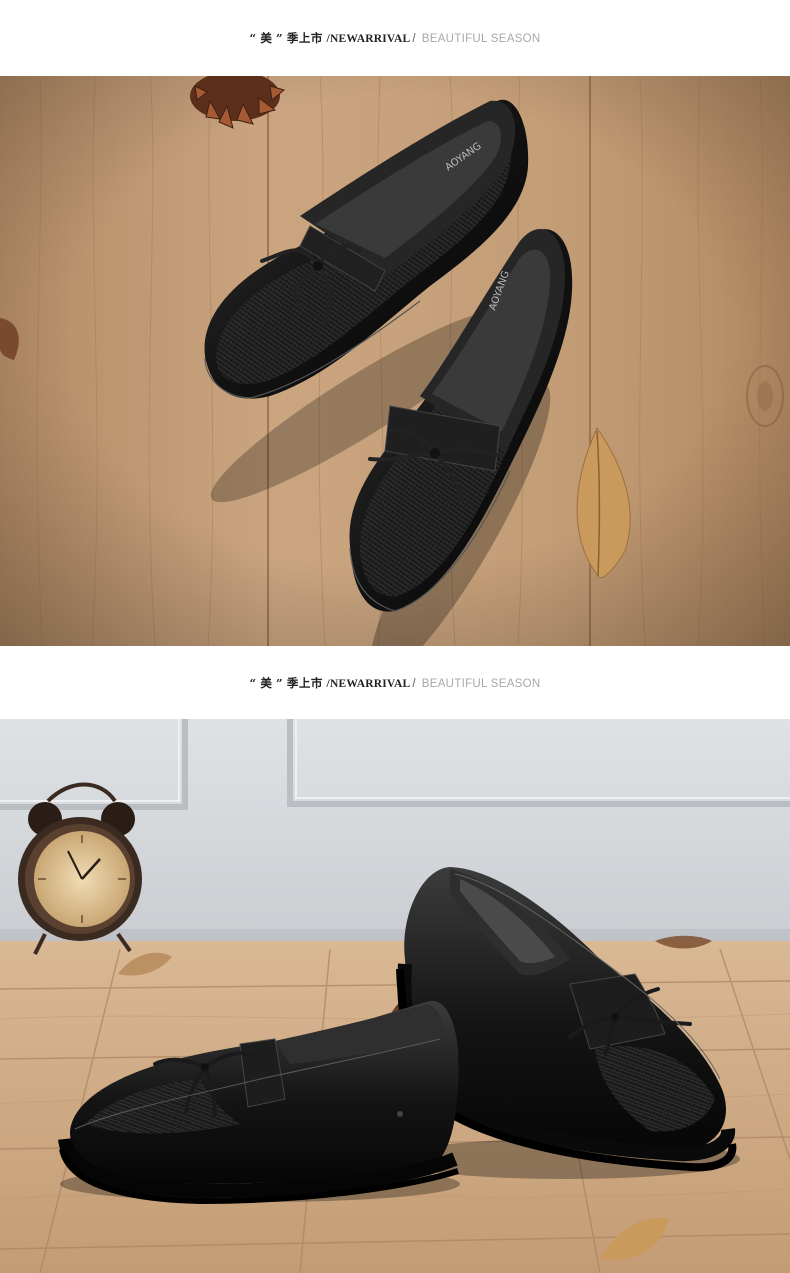 The image size is (790, 1273). I want to click on section-title-1: “ 美 ” 季上市 /NEWARRIVAL / BEAUTIFUL SEASON, so click(395, 38).